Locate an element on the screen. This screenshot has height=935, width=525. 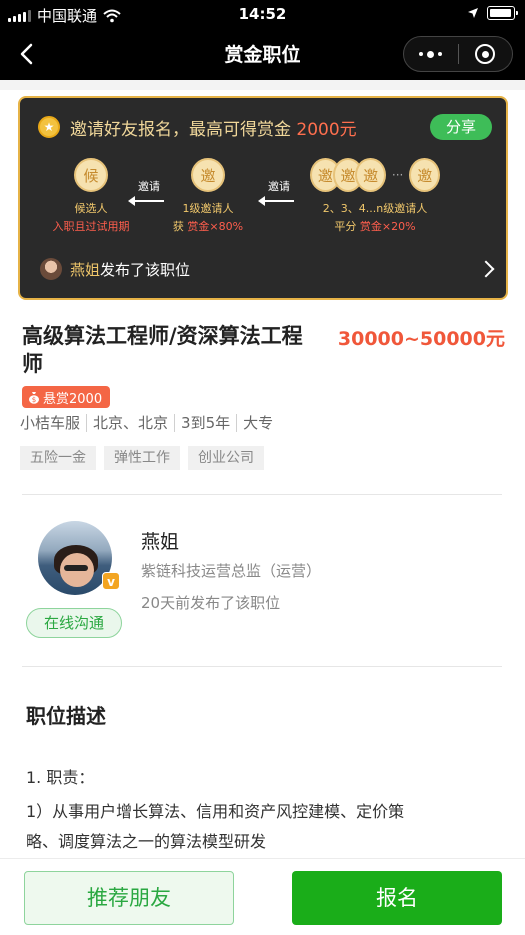
poster-title: 紫链科技运营总监（运营） is located at coordinates (231, 571).